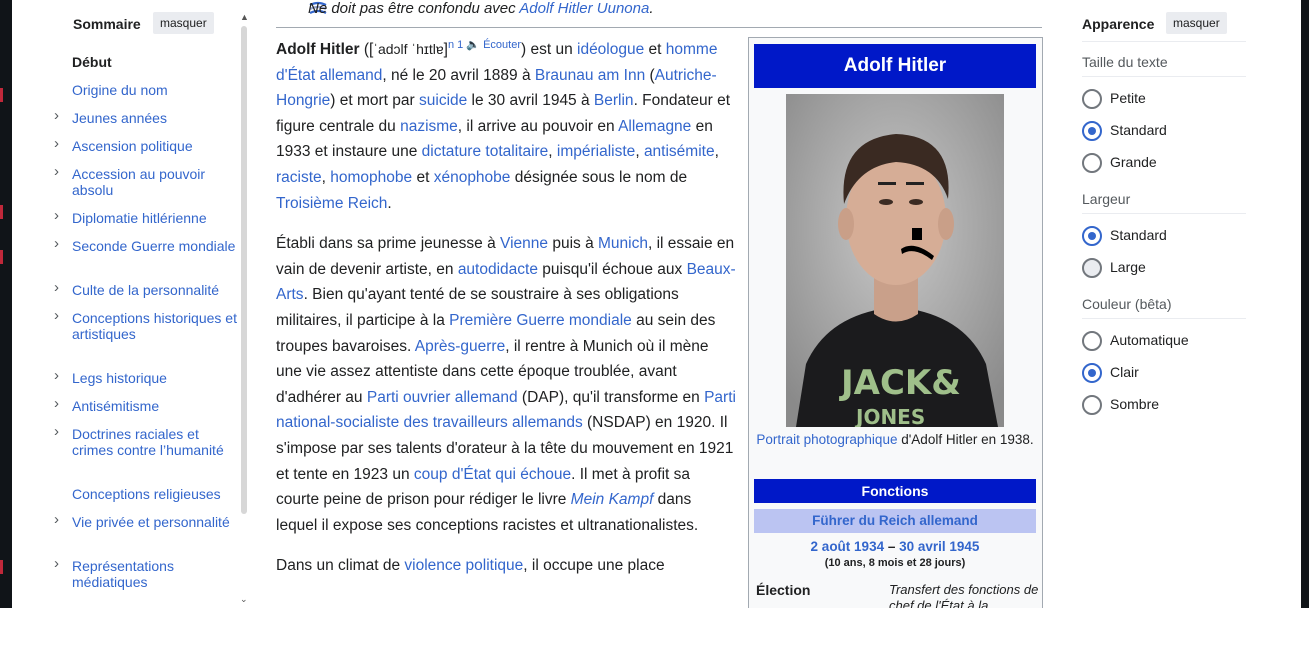  What do you see at coordinates (455, 45) in the screenshot?
I see `article-link: n 1` at bounding box center [455, 45].